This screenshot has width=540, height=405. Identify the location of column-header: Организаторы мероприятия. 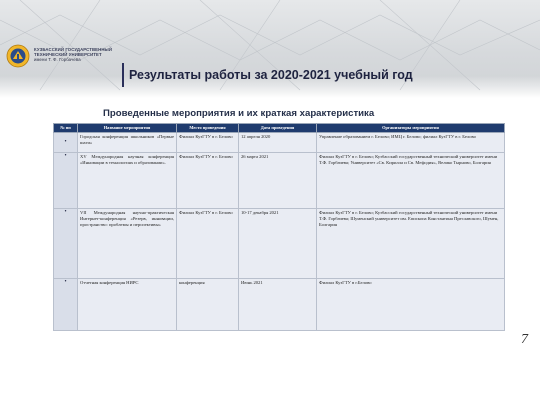
(410, 128).